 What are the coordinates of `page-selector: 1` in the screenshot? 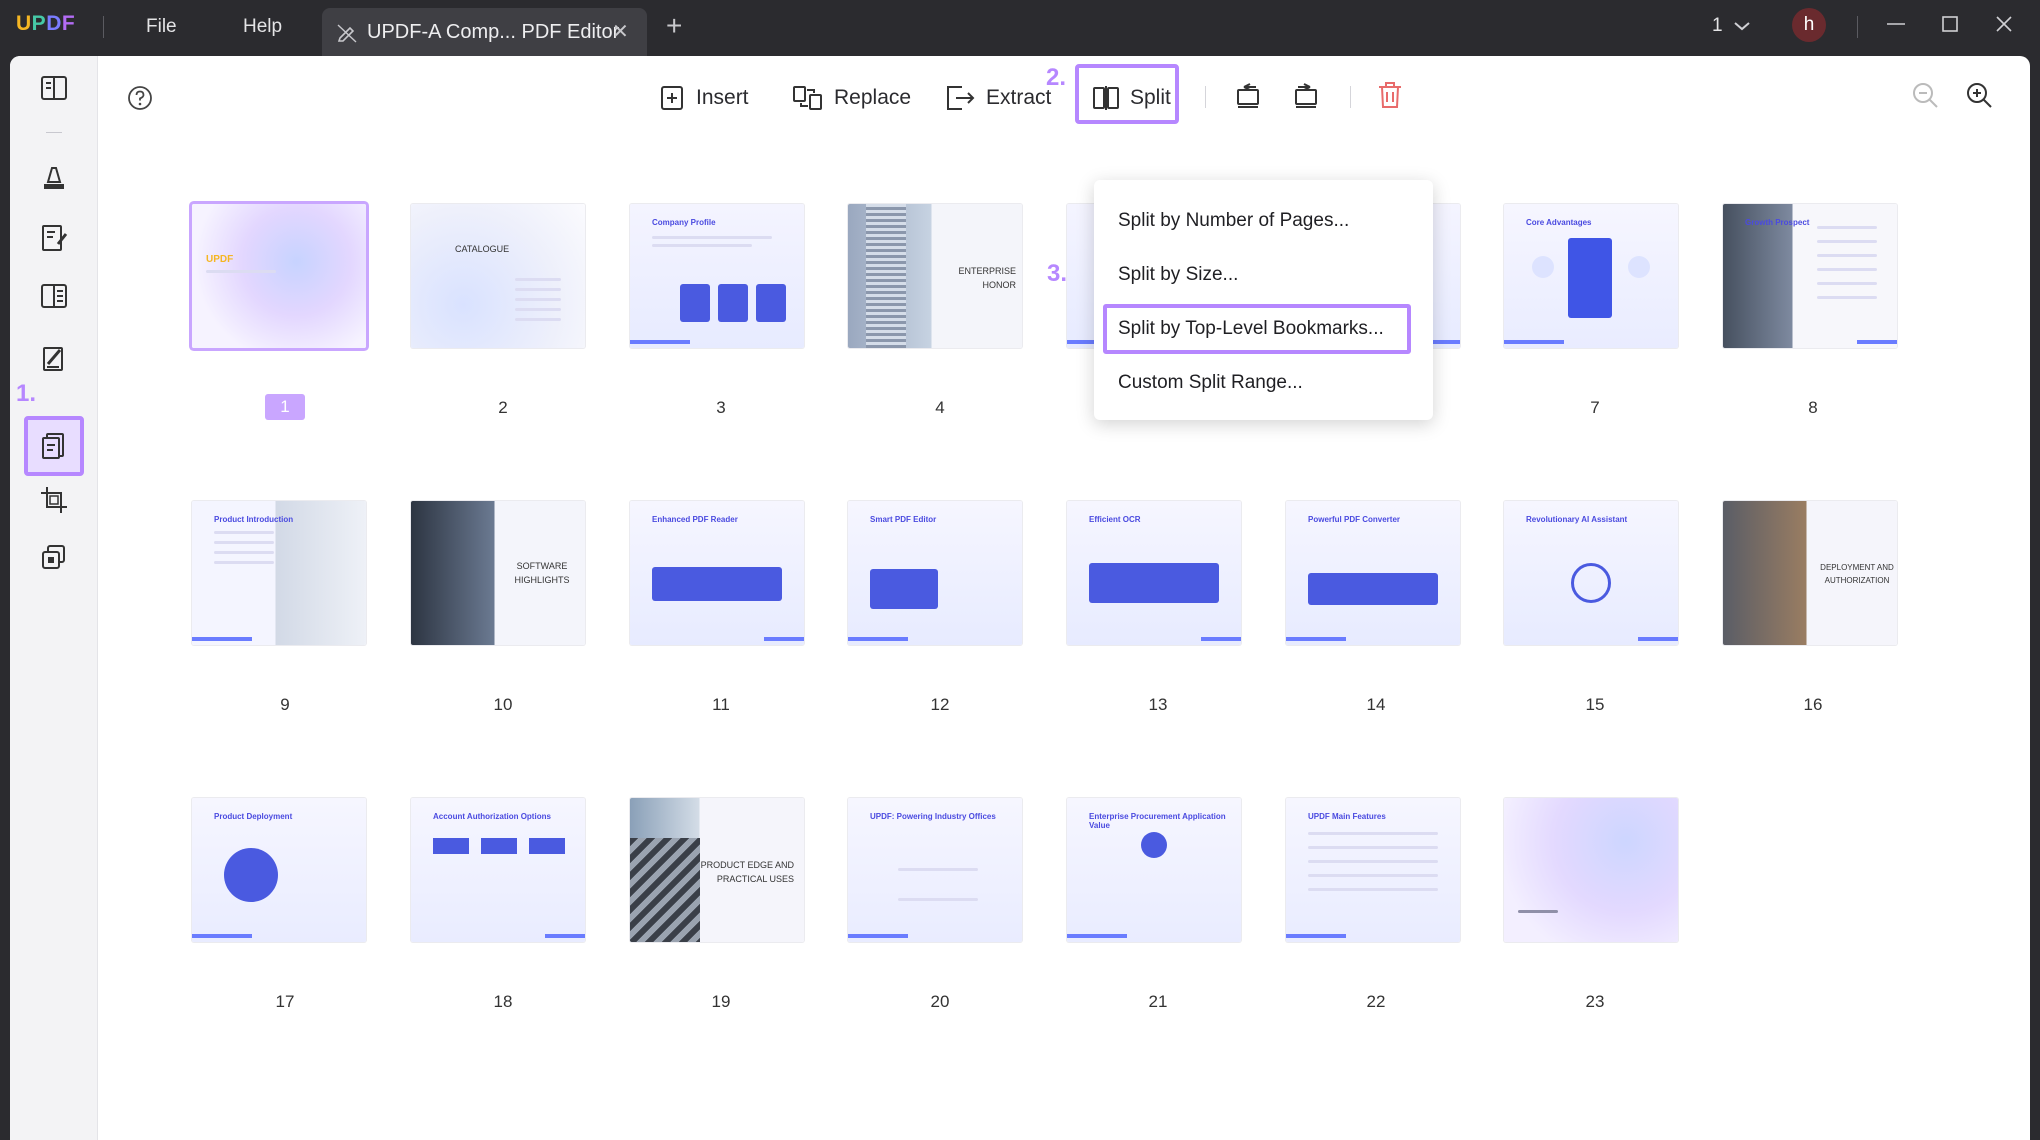 It's located at (1717, 26).